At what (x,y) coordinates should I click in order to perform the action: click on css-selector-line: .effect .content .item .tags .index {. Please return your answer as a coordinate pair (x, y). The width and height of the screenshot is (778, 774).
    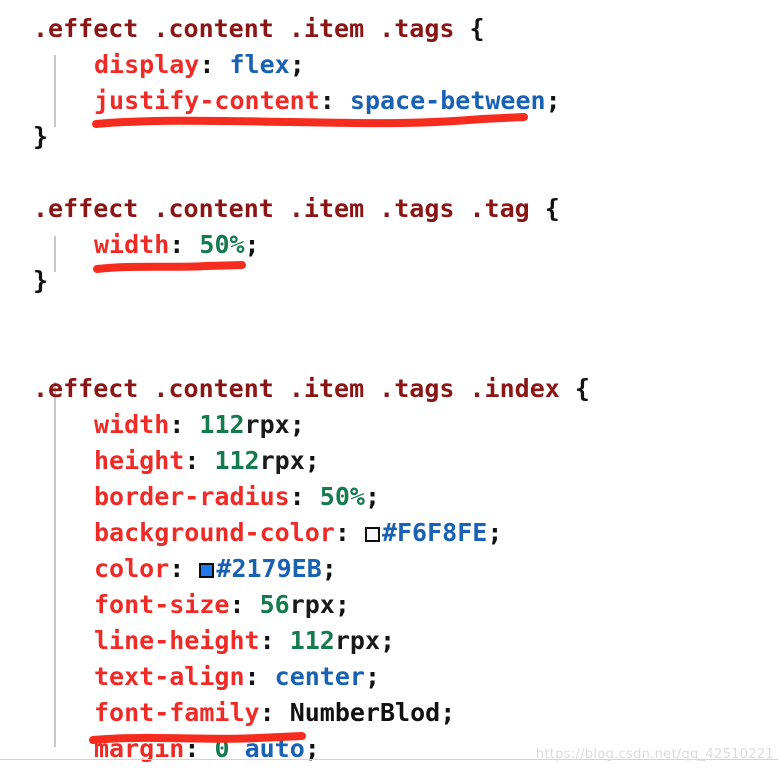
    Looking at the image, I should click on (389, 389).